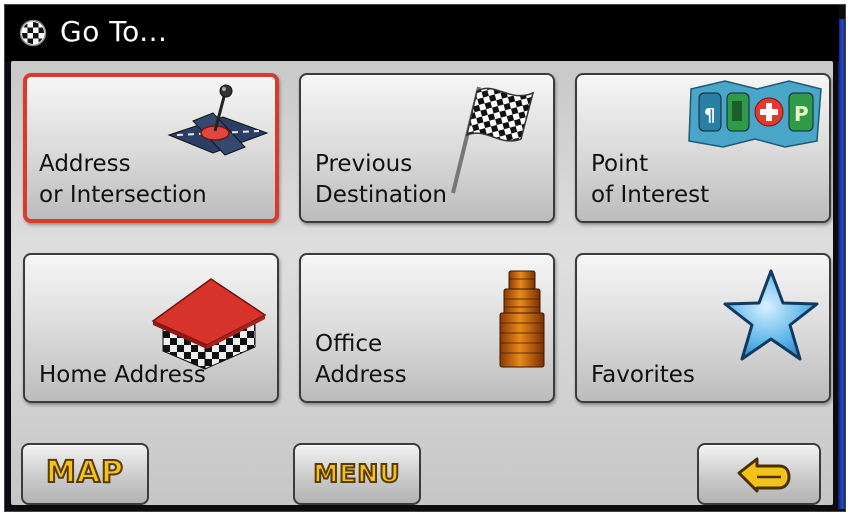 The width and height of the screenshot is (854, 518). Describe the element at coordinates (764, 475) in the screenshot. I see `back-arrow-icon` at that location.